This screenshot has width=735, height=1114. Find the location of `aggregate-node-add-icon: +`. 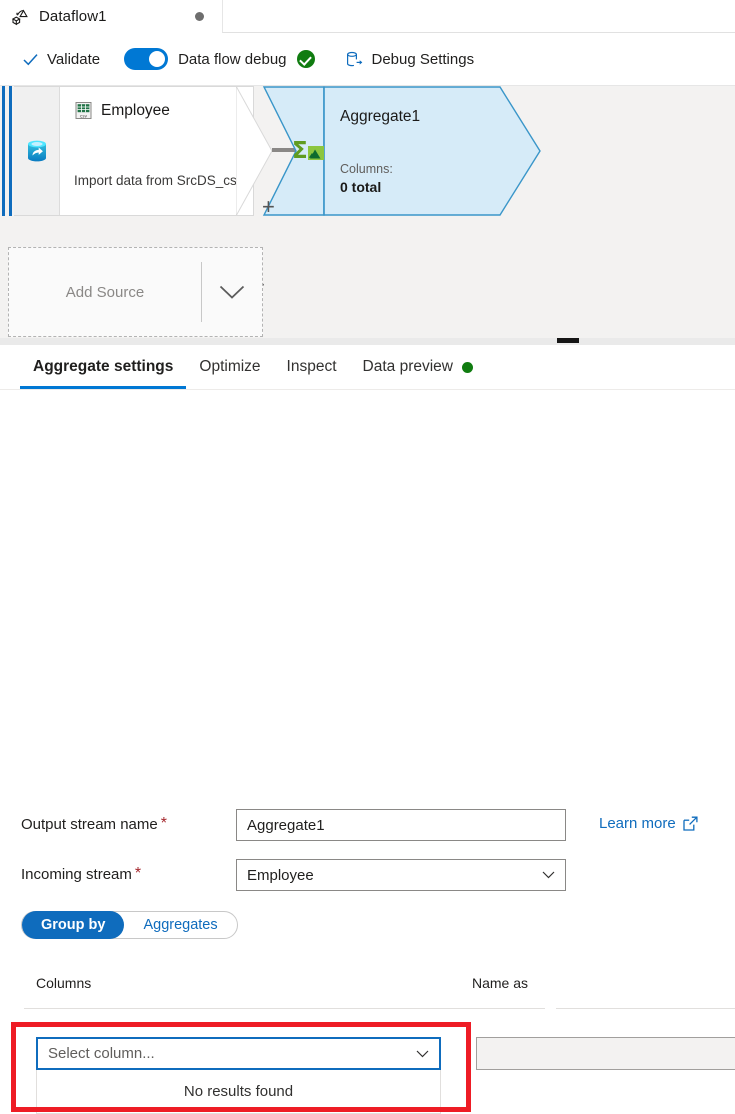

aggregate-node-add-icon: + is located at coordinates (268, 207).